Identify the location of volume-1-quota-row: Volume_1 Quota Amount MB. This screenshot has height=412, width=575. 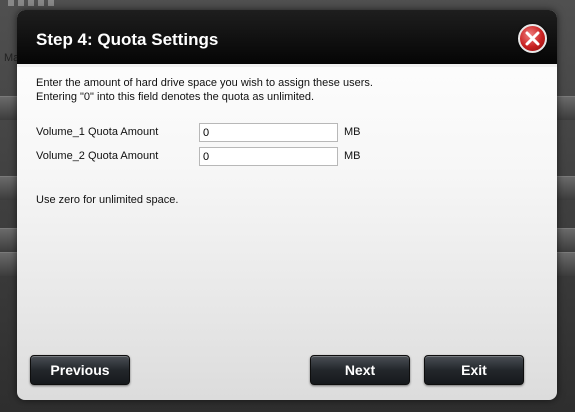
(246, 132).